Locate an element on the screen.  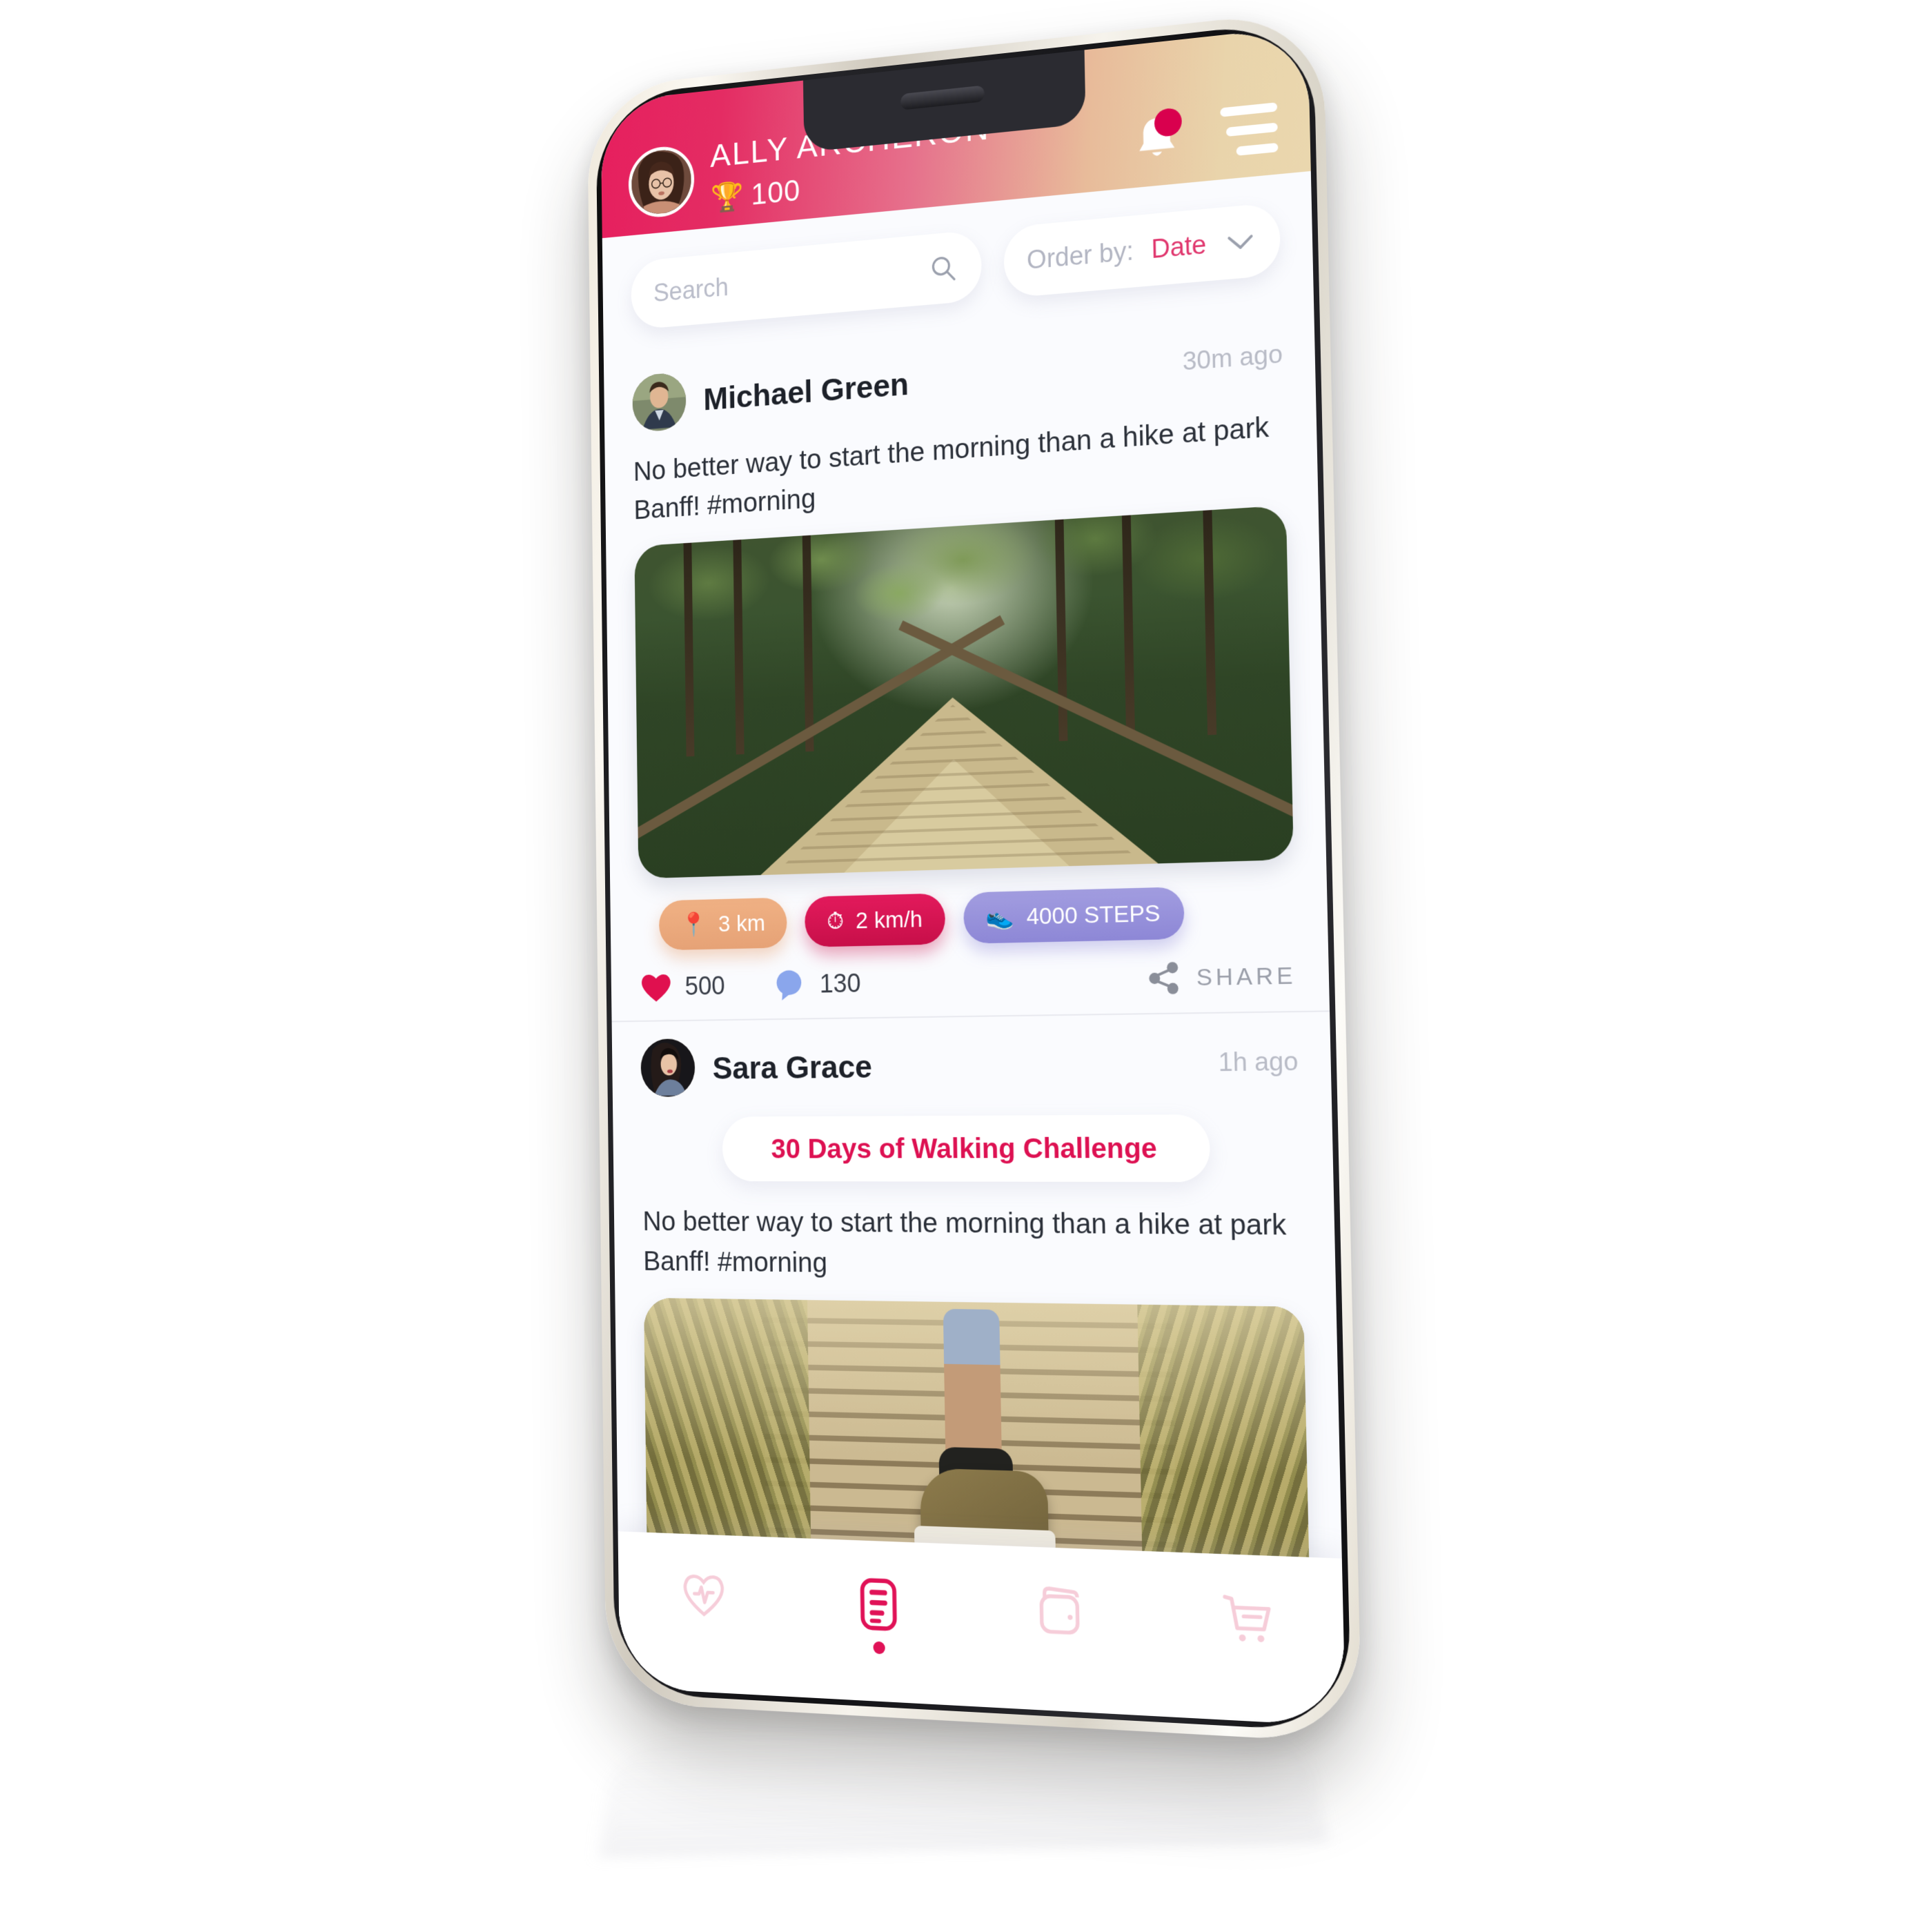
order-by-value: Date is located at coordinates (1179, 247).